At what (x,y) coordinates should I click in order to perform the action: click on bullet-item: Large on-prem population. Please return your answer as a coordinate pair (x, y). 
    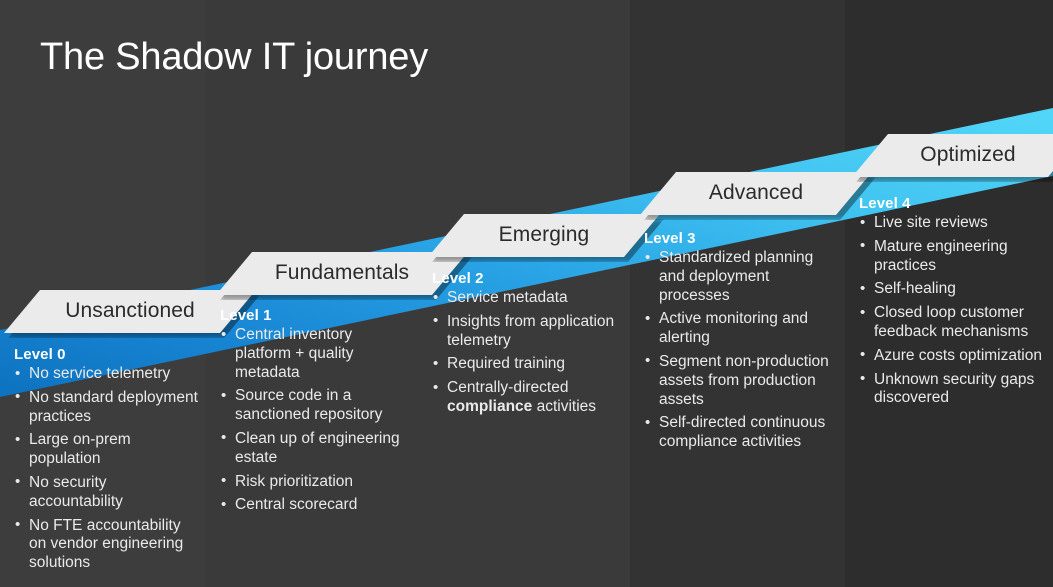
    Looking at the image, I should click on (106, 450).